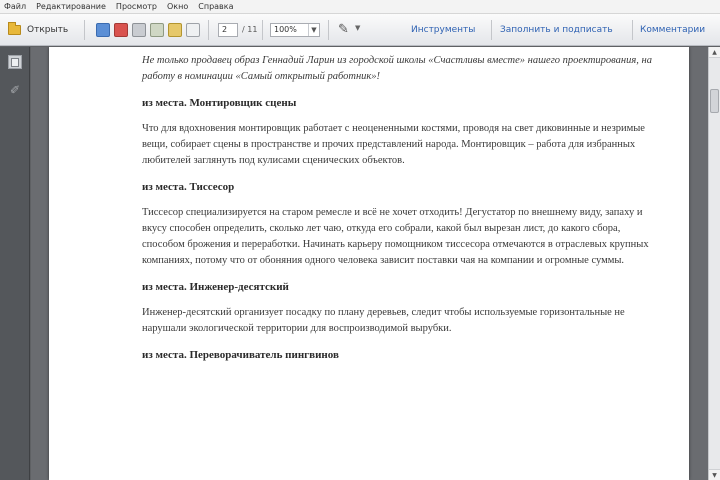 The height and width of the screenshot is (480, 720). Describe the element at coordinates (240, 355) in the screenshot. I see `section-heading: из места. Переворачиватель пингвинов` at that location.